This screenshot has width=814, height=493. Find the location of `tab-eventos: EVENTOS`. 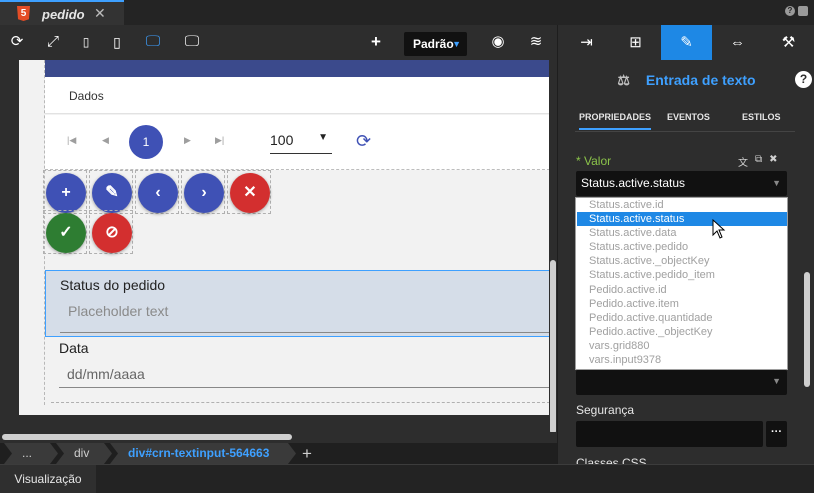

tab-eventos: EVENTOS is located at coordinates (688, 117).